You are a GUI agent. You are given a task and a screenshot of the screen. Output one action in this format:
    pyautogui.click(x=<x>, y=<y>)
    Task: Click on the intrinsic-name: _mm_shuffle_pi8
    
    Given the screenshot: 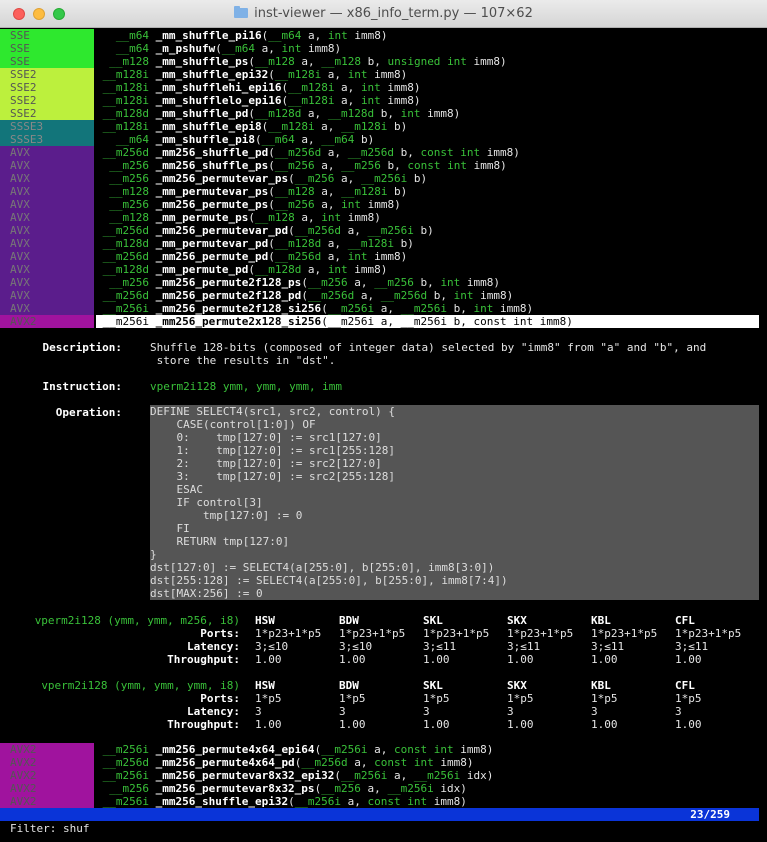 What is the action you would take?
    pyautogui.click(x=205, y=139)
    